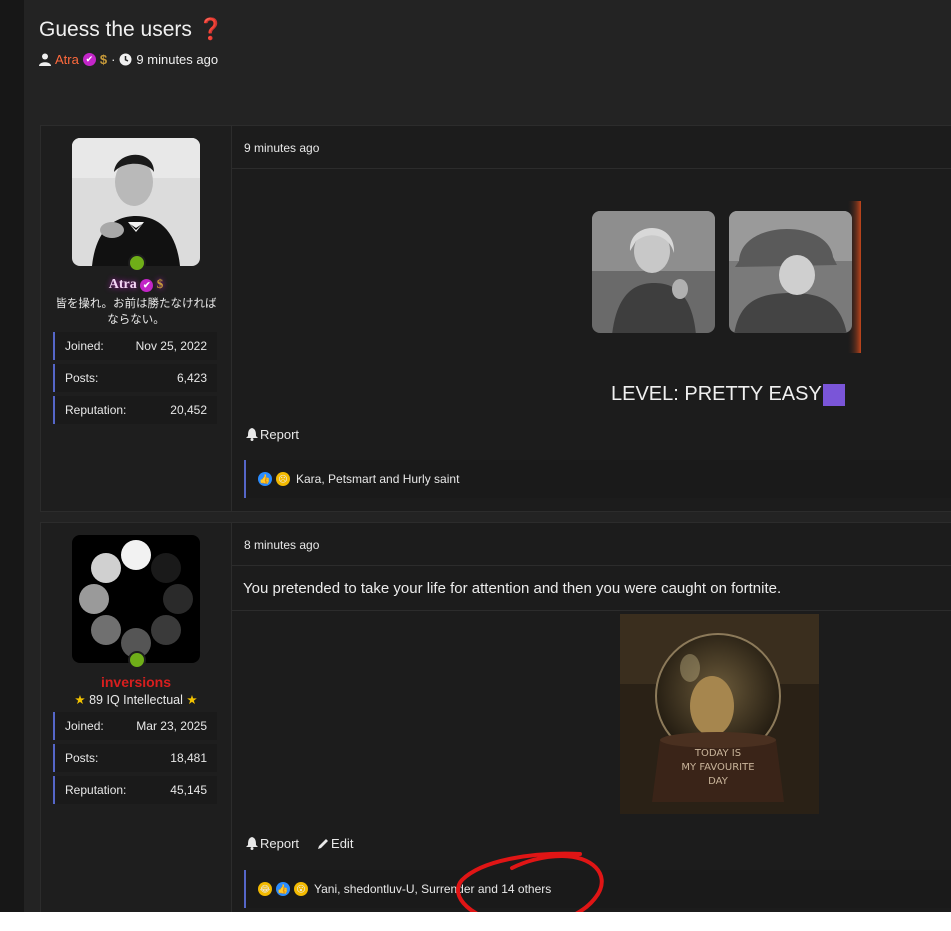 Image resolution: width=951 pixels, height=931 pixels. I want to click on stat-joined: Joined: Nov 25, 2022, so click(135, 346).